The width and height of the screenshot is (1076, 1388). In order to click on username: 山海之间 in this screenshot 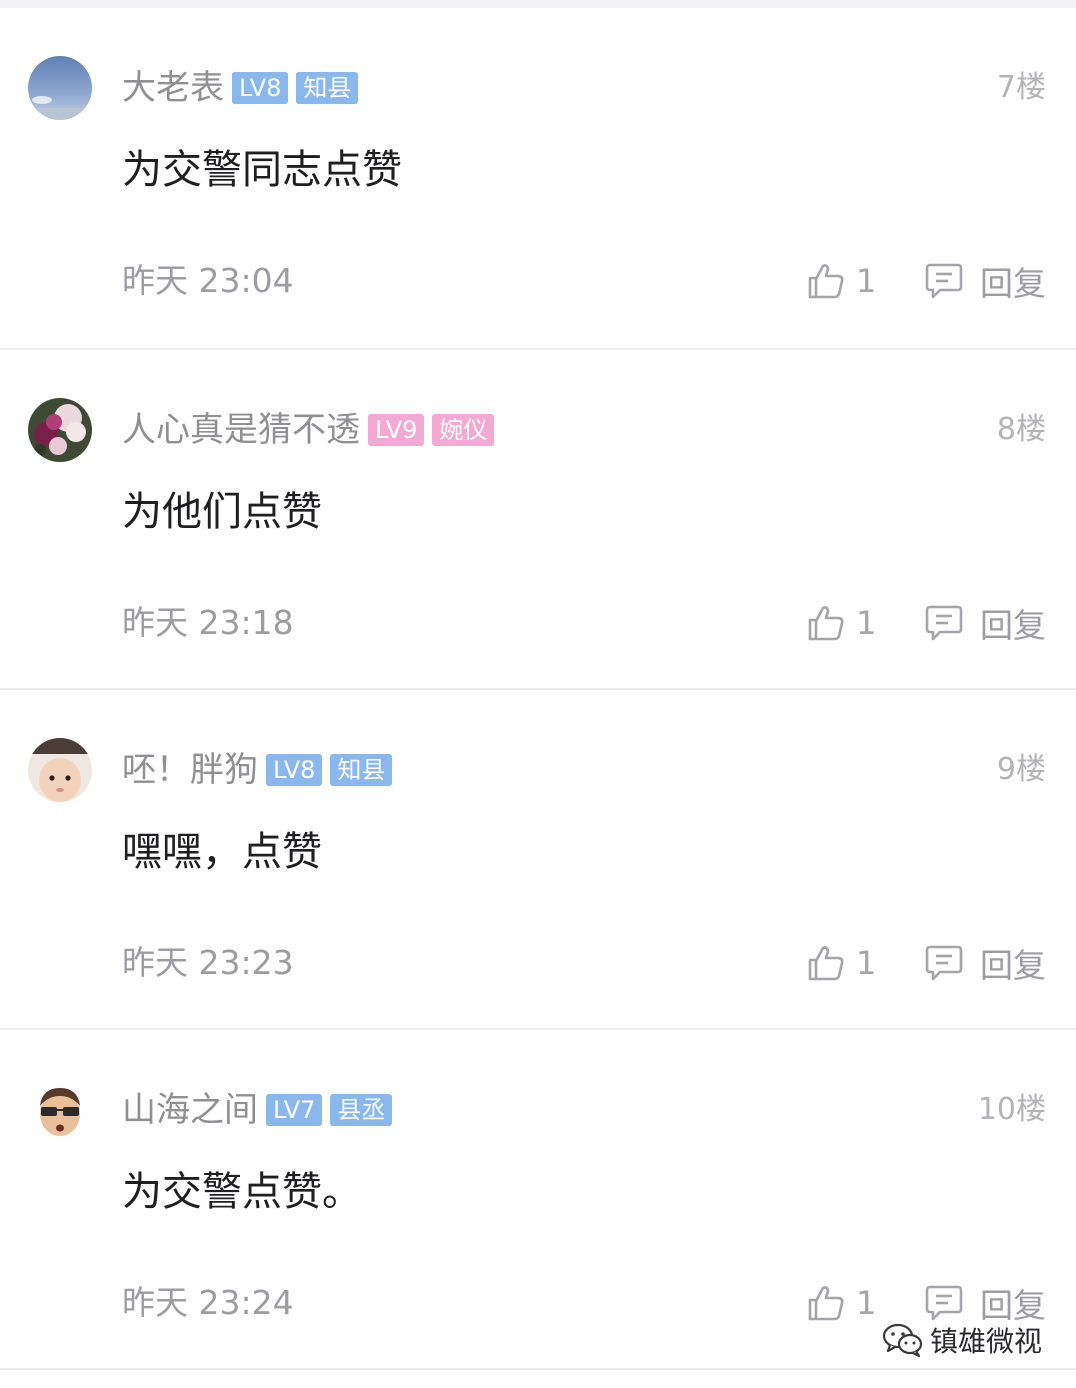, I will do `click(190, 1110)`.